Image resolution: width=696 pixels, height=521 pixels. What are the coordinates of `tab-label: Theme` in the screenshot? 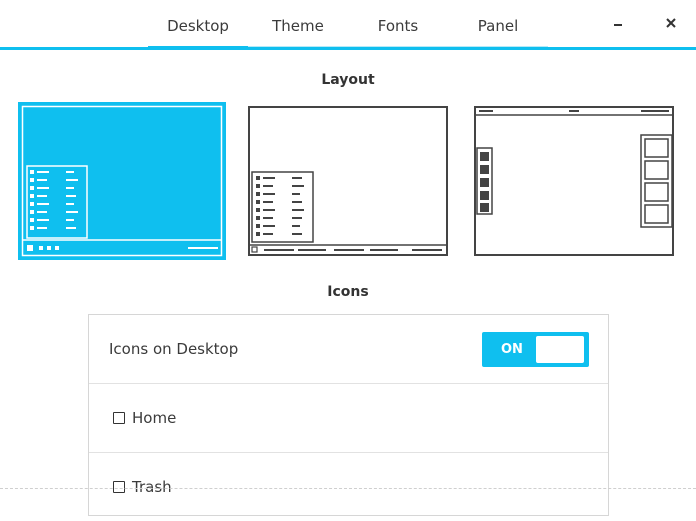 It's located at (298, 25).